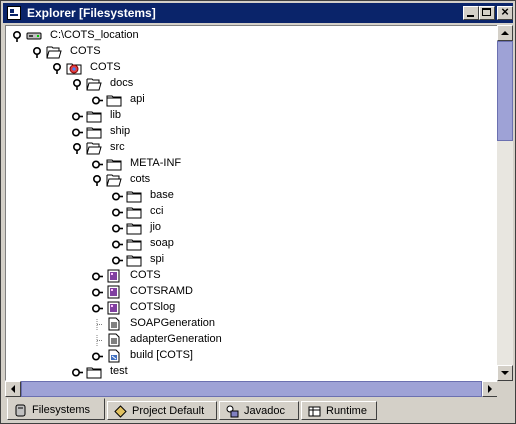 This screenshot has width=516, height=424. I want to click on drive-icon, so click(34, 36).